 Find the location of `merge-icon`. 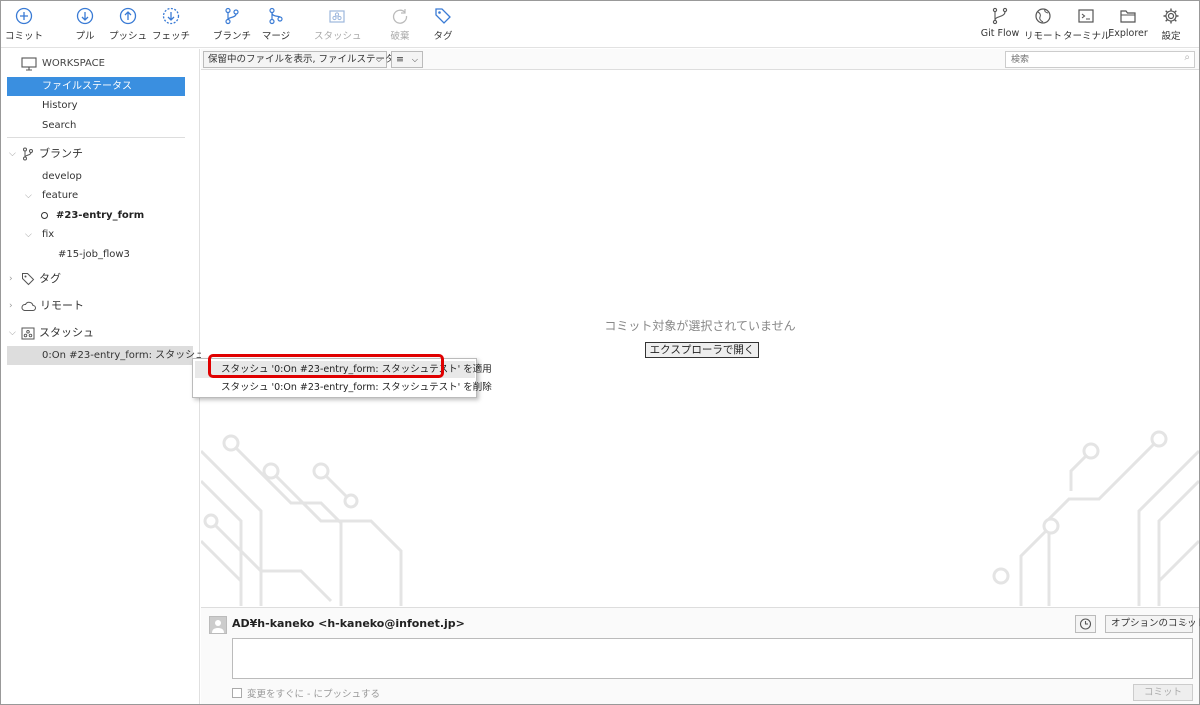

merge-icon is located at coordinates (276, 16).